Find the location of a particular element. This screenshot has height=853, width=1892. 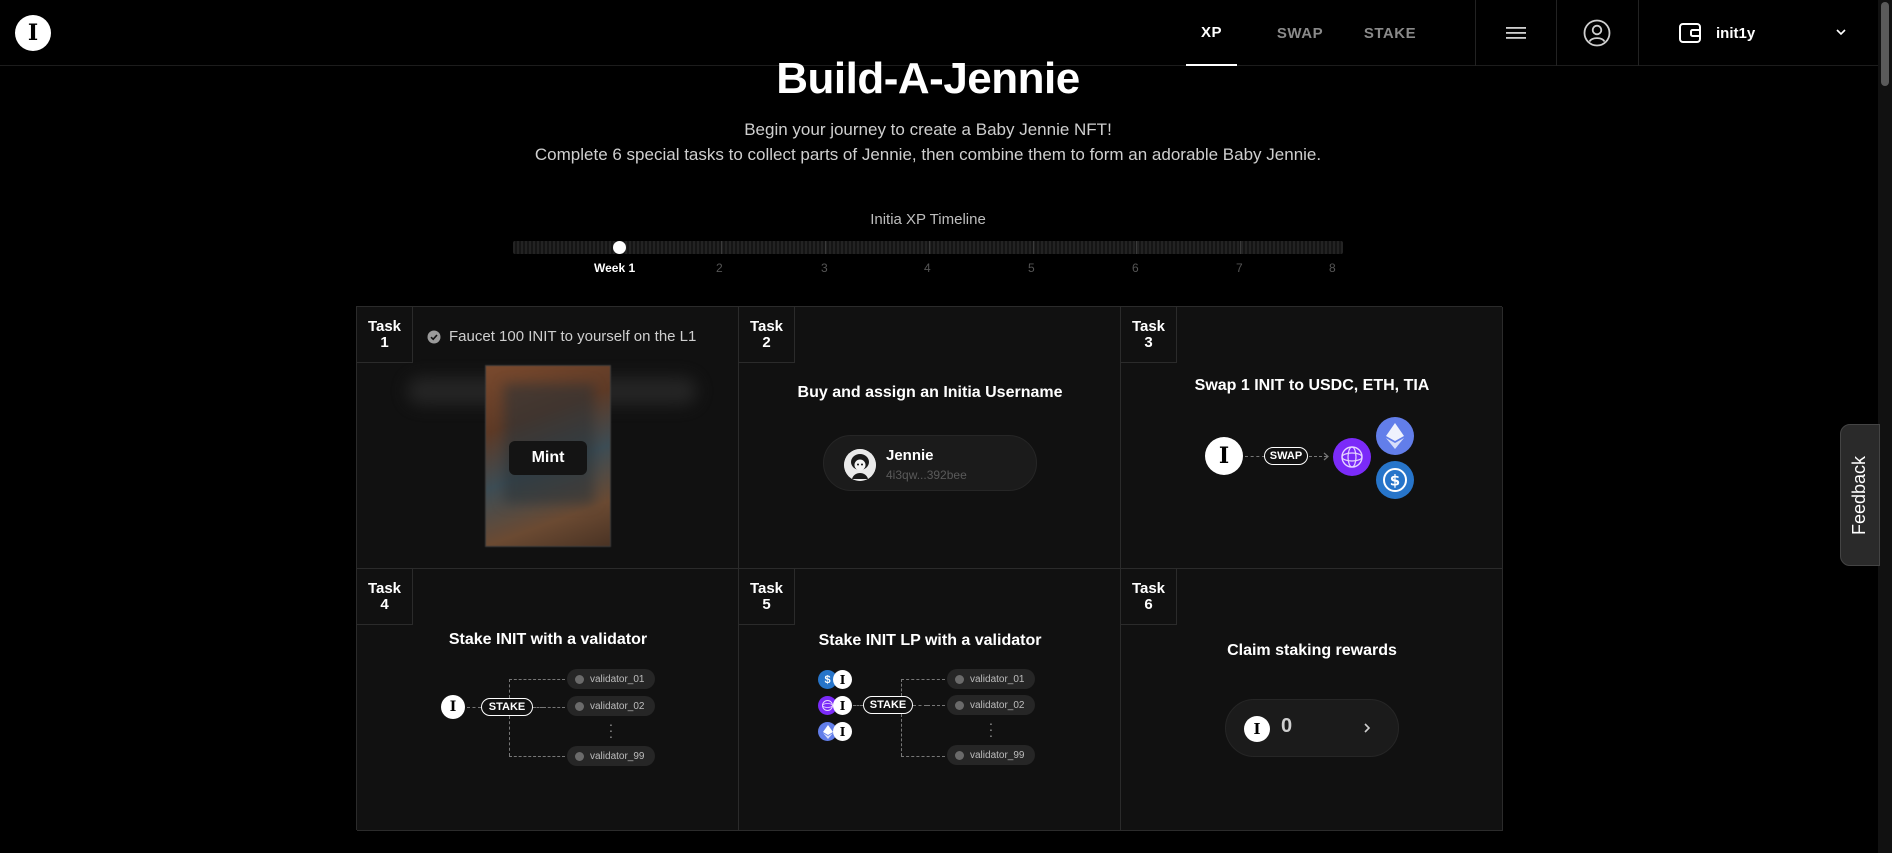

timeline-week: 6 is located at coordinates (1135, 268).